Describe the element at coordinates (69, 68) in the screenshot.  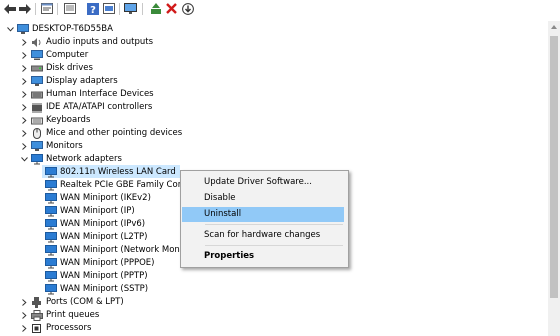
I see `tree-item-label: Disk drives` at that location.